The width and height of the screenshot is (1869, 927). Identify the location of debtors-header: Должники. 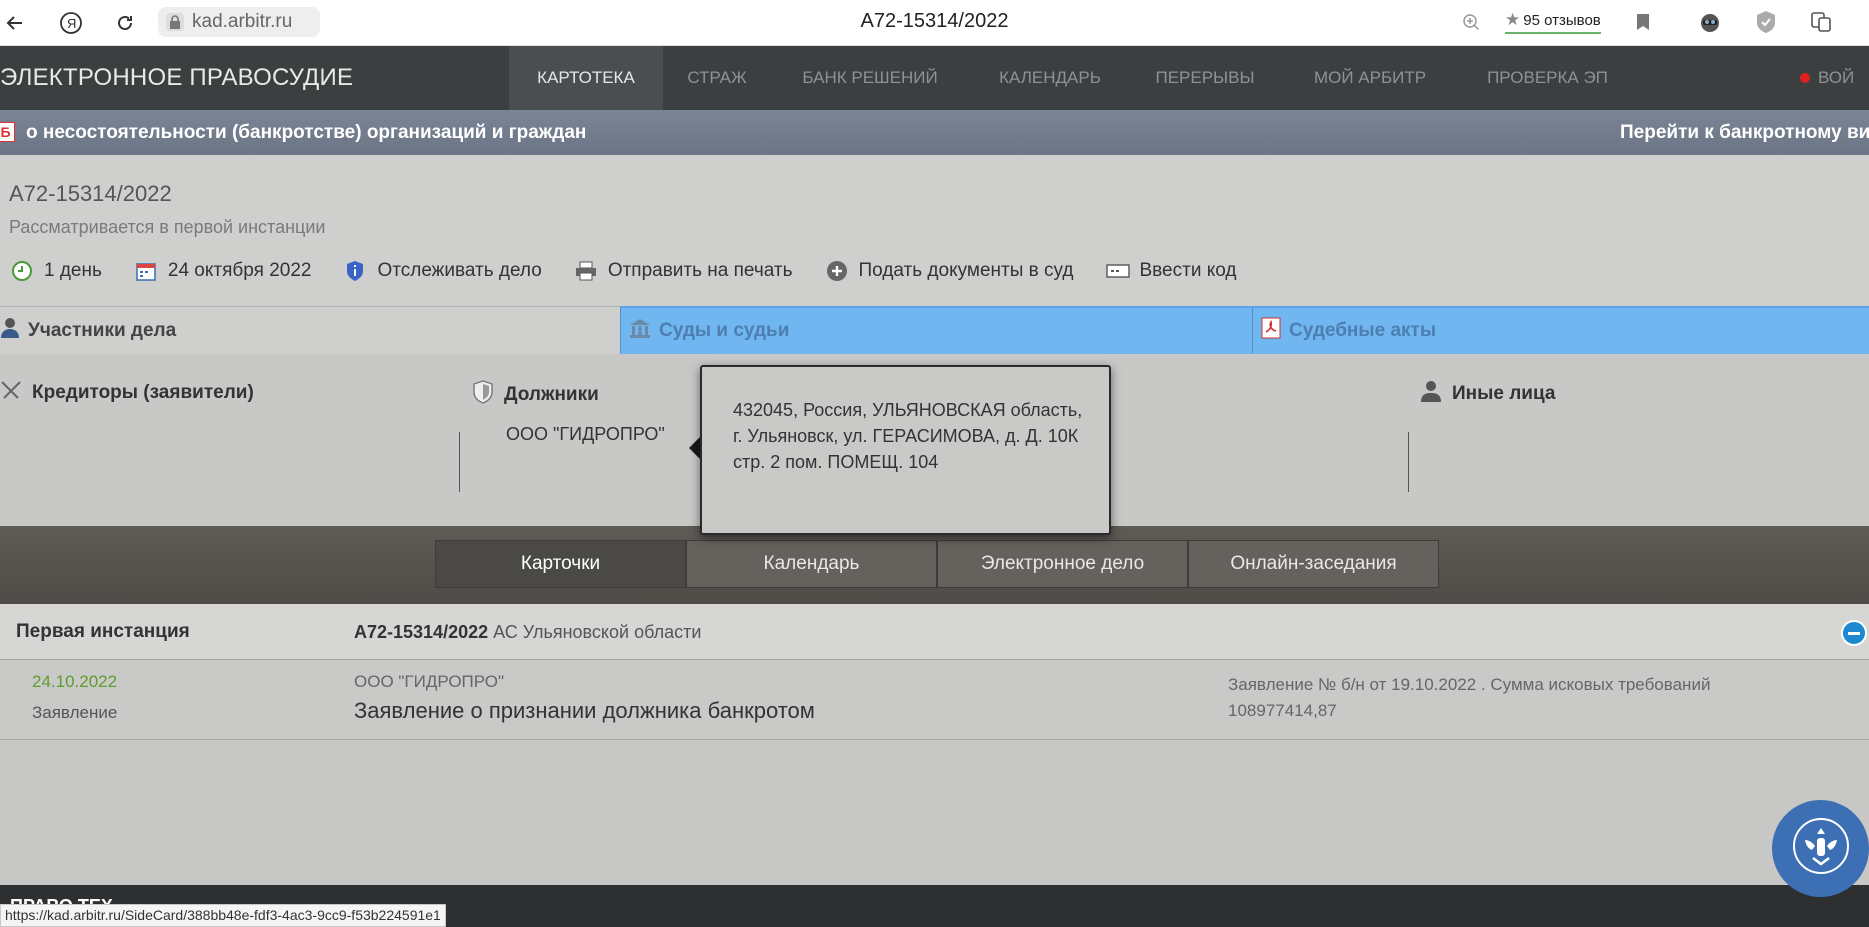
(535, 395).